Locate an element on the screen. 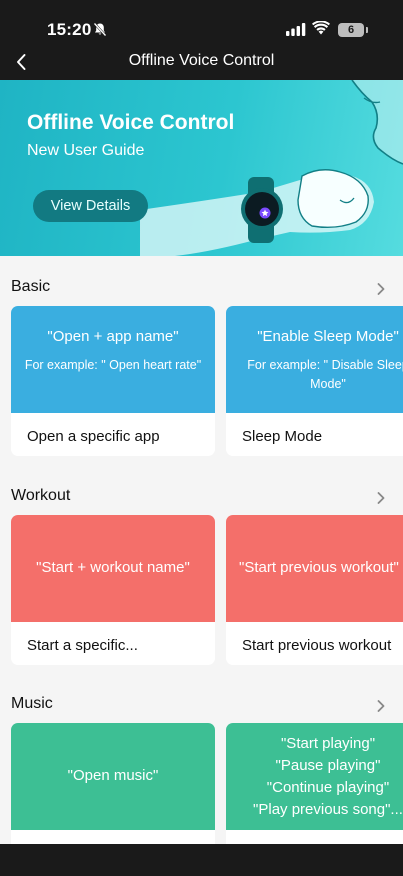 This screenshot has width=403, height=876. status-bar: 15:20 6 is located at coordinates (201, 22).